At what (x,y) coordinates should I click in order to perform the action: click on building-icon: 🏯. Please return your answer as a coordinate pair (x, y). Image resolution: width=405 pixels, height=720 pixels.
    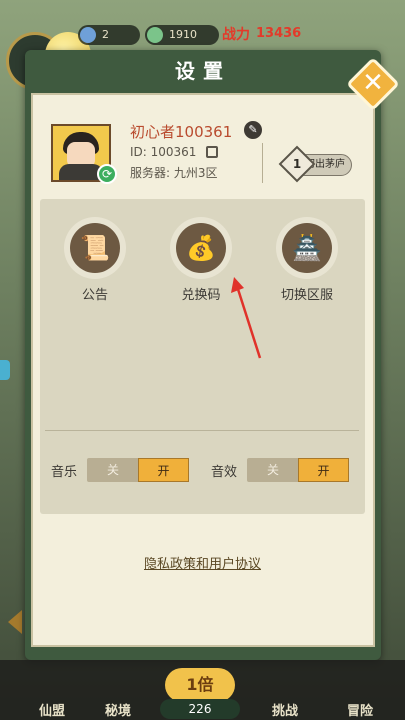
    Looking at the image, I should click on (307, 248).